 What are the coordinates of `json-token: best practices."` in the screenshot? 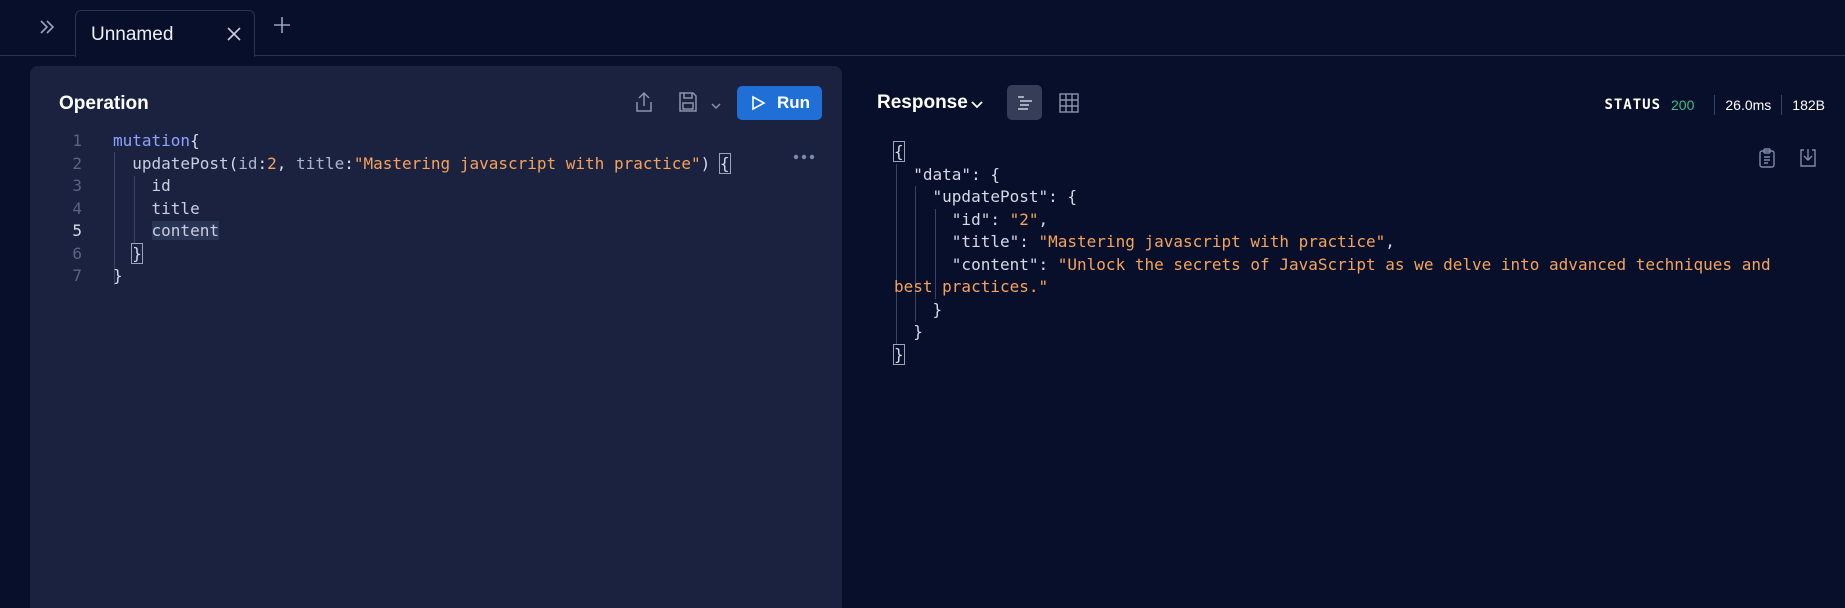 It's located at (971, 286).